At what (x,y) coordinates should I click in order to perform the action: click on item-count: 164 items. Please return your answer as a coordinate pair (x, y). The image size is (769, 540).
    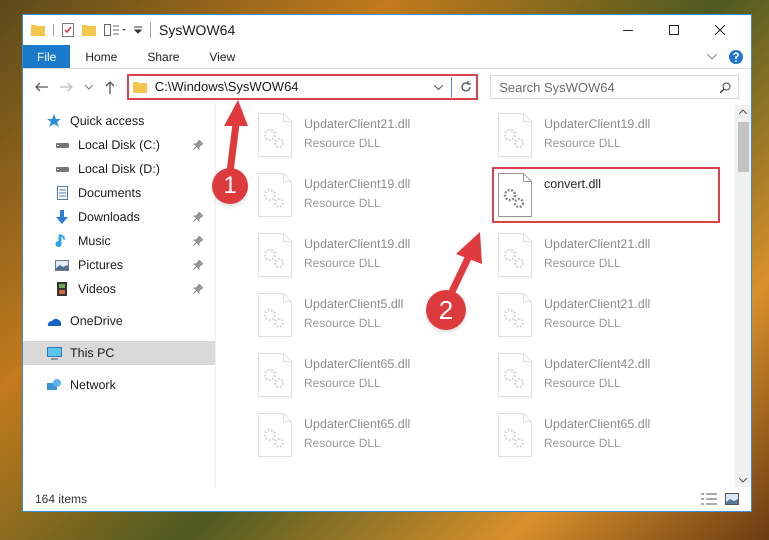
    Looking at the image, I should click on (61, 499).